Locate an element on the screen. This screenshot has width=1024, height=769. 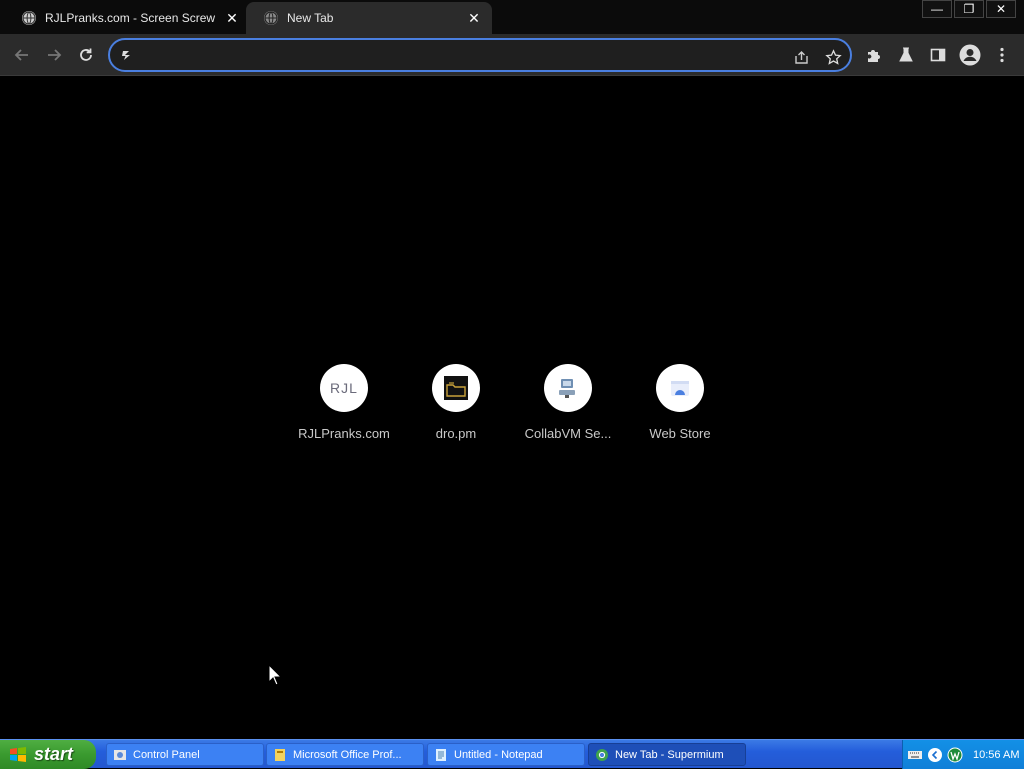
tab-new-tab: New Tab ✕ is located at coordinates (369, 18).